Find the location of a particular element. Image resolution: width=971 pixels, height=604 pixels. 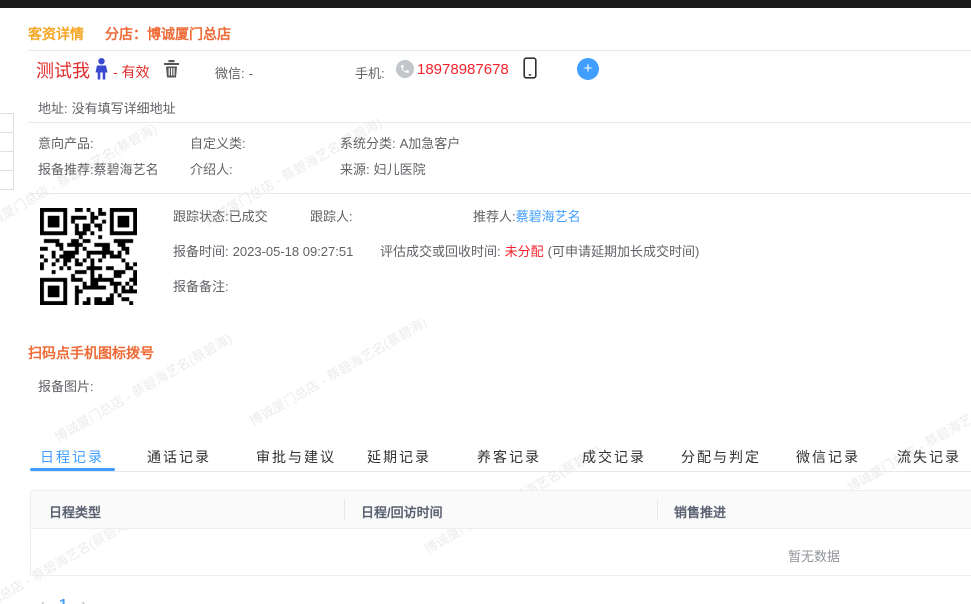

evaluation-note: (可申请延期加长成交时间) is located at coordinates (623, 251).